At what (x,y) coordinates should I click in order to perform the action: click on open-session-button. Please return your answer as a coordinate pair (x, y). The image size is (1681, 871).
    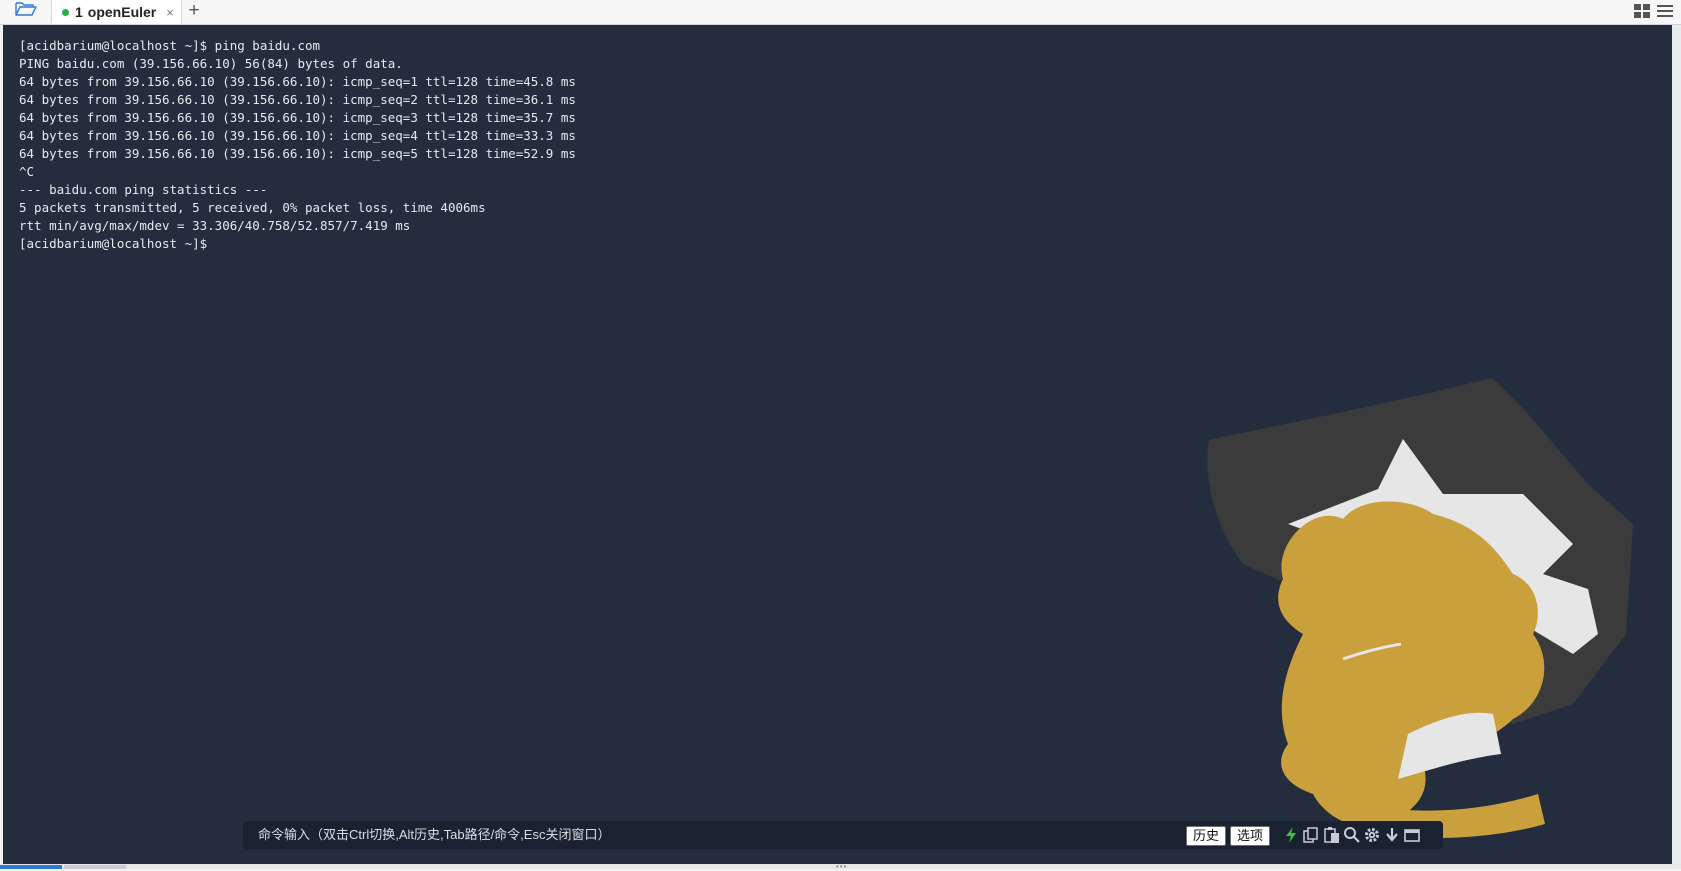
    Looking at the image, I should click on (26, 11).